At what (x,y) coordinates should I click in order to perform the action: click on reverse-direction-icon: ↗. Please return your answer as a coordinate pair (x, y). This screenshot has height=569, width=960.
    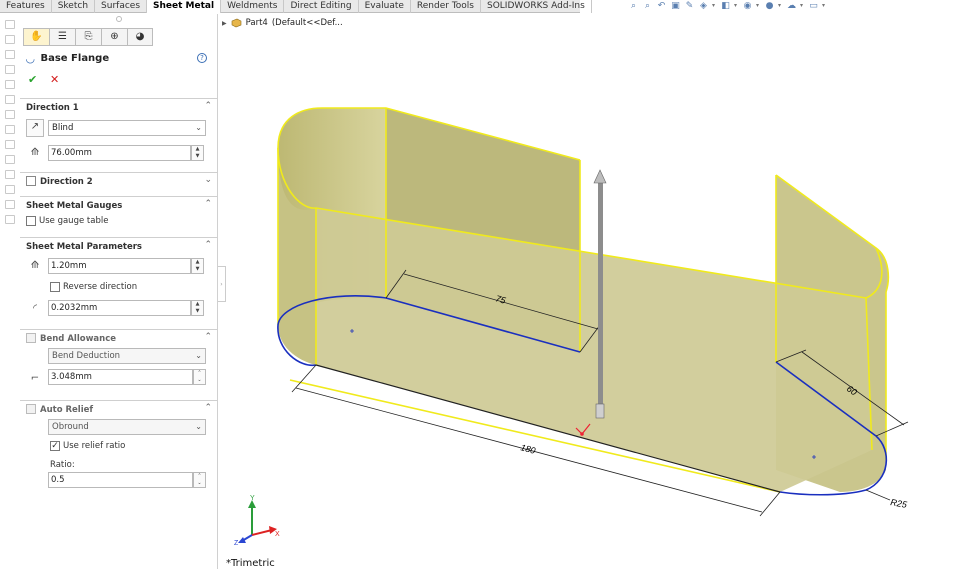
    Looking at the image, I should click on (35, 128).